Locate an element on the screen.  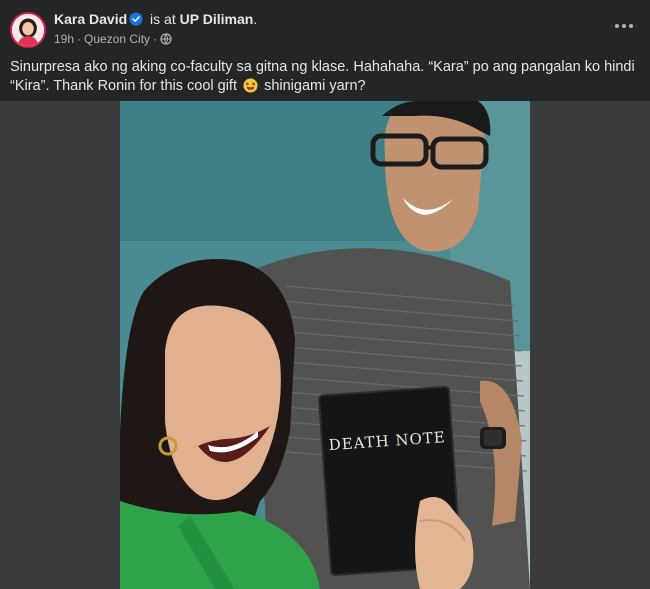
avatar-image is located at coordinates (28, 30).